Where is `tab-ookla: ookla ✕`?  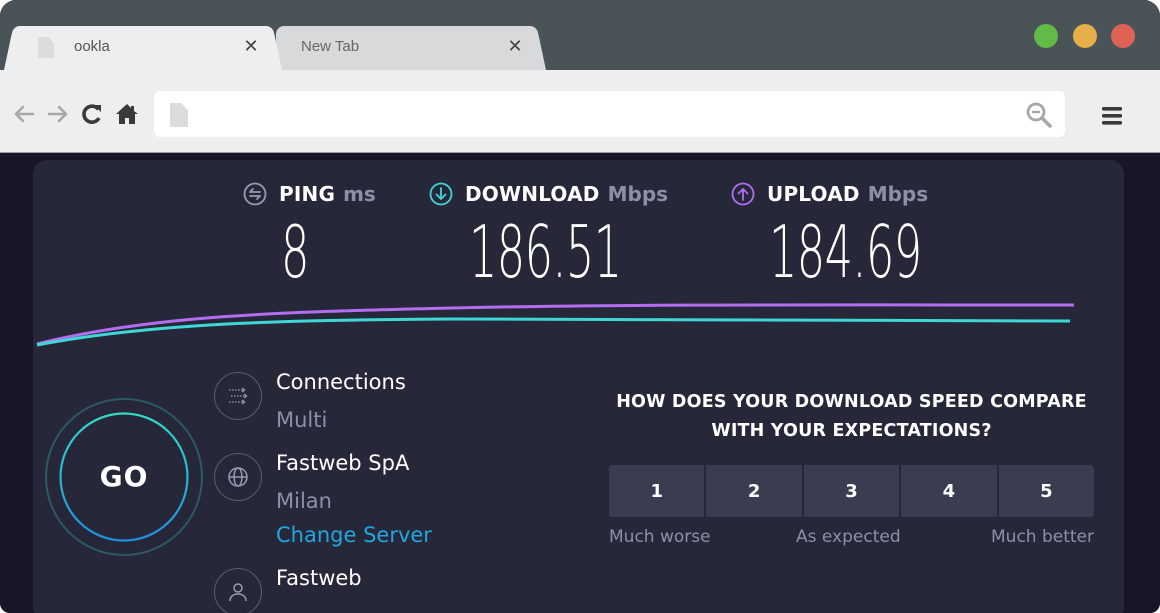
tab-ookla: ookla ✕ is located at coordinates (143, 48).